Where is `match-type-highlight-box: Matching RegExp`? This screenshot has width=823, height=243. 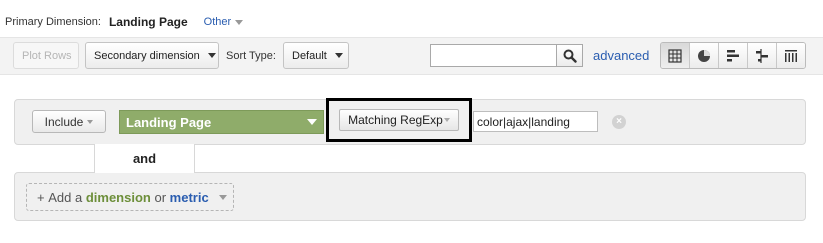
match-type-highlight-box: Matching RegExp is located at coordinates (399, 120).